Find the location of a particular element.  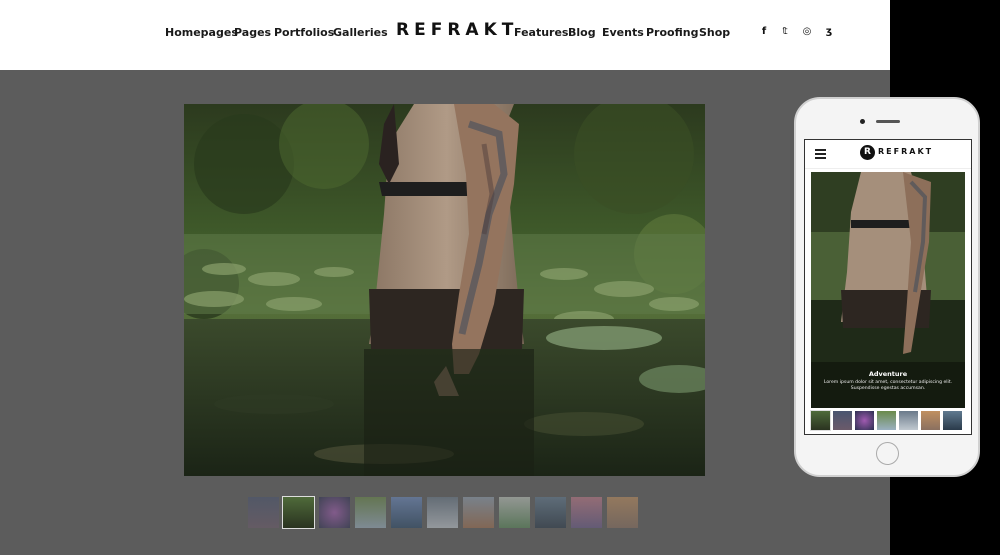

nav-portfolios: Portfolios is located at coordinates (304, 32).